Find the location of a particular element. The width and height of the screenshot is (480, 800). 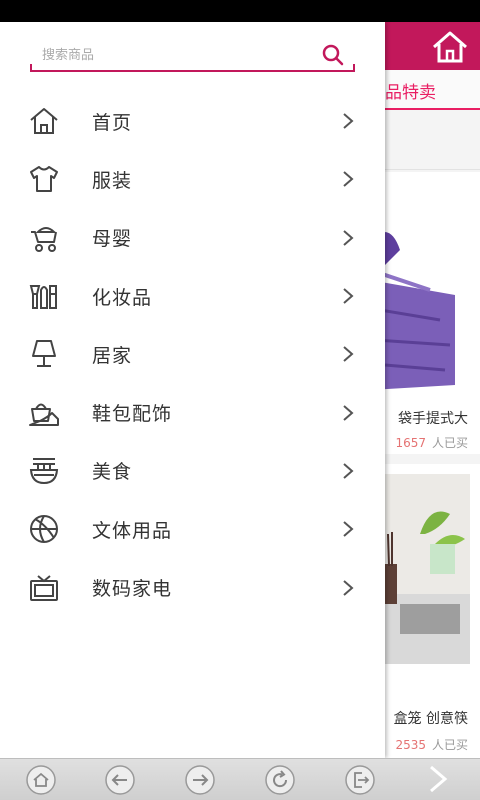

sold-count: 1657 人已买 is located at coordinates (431, 442).